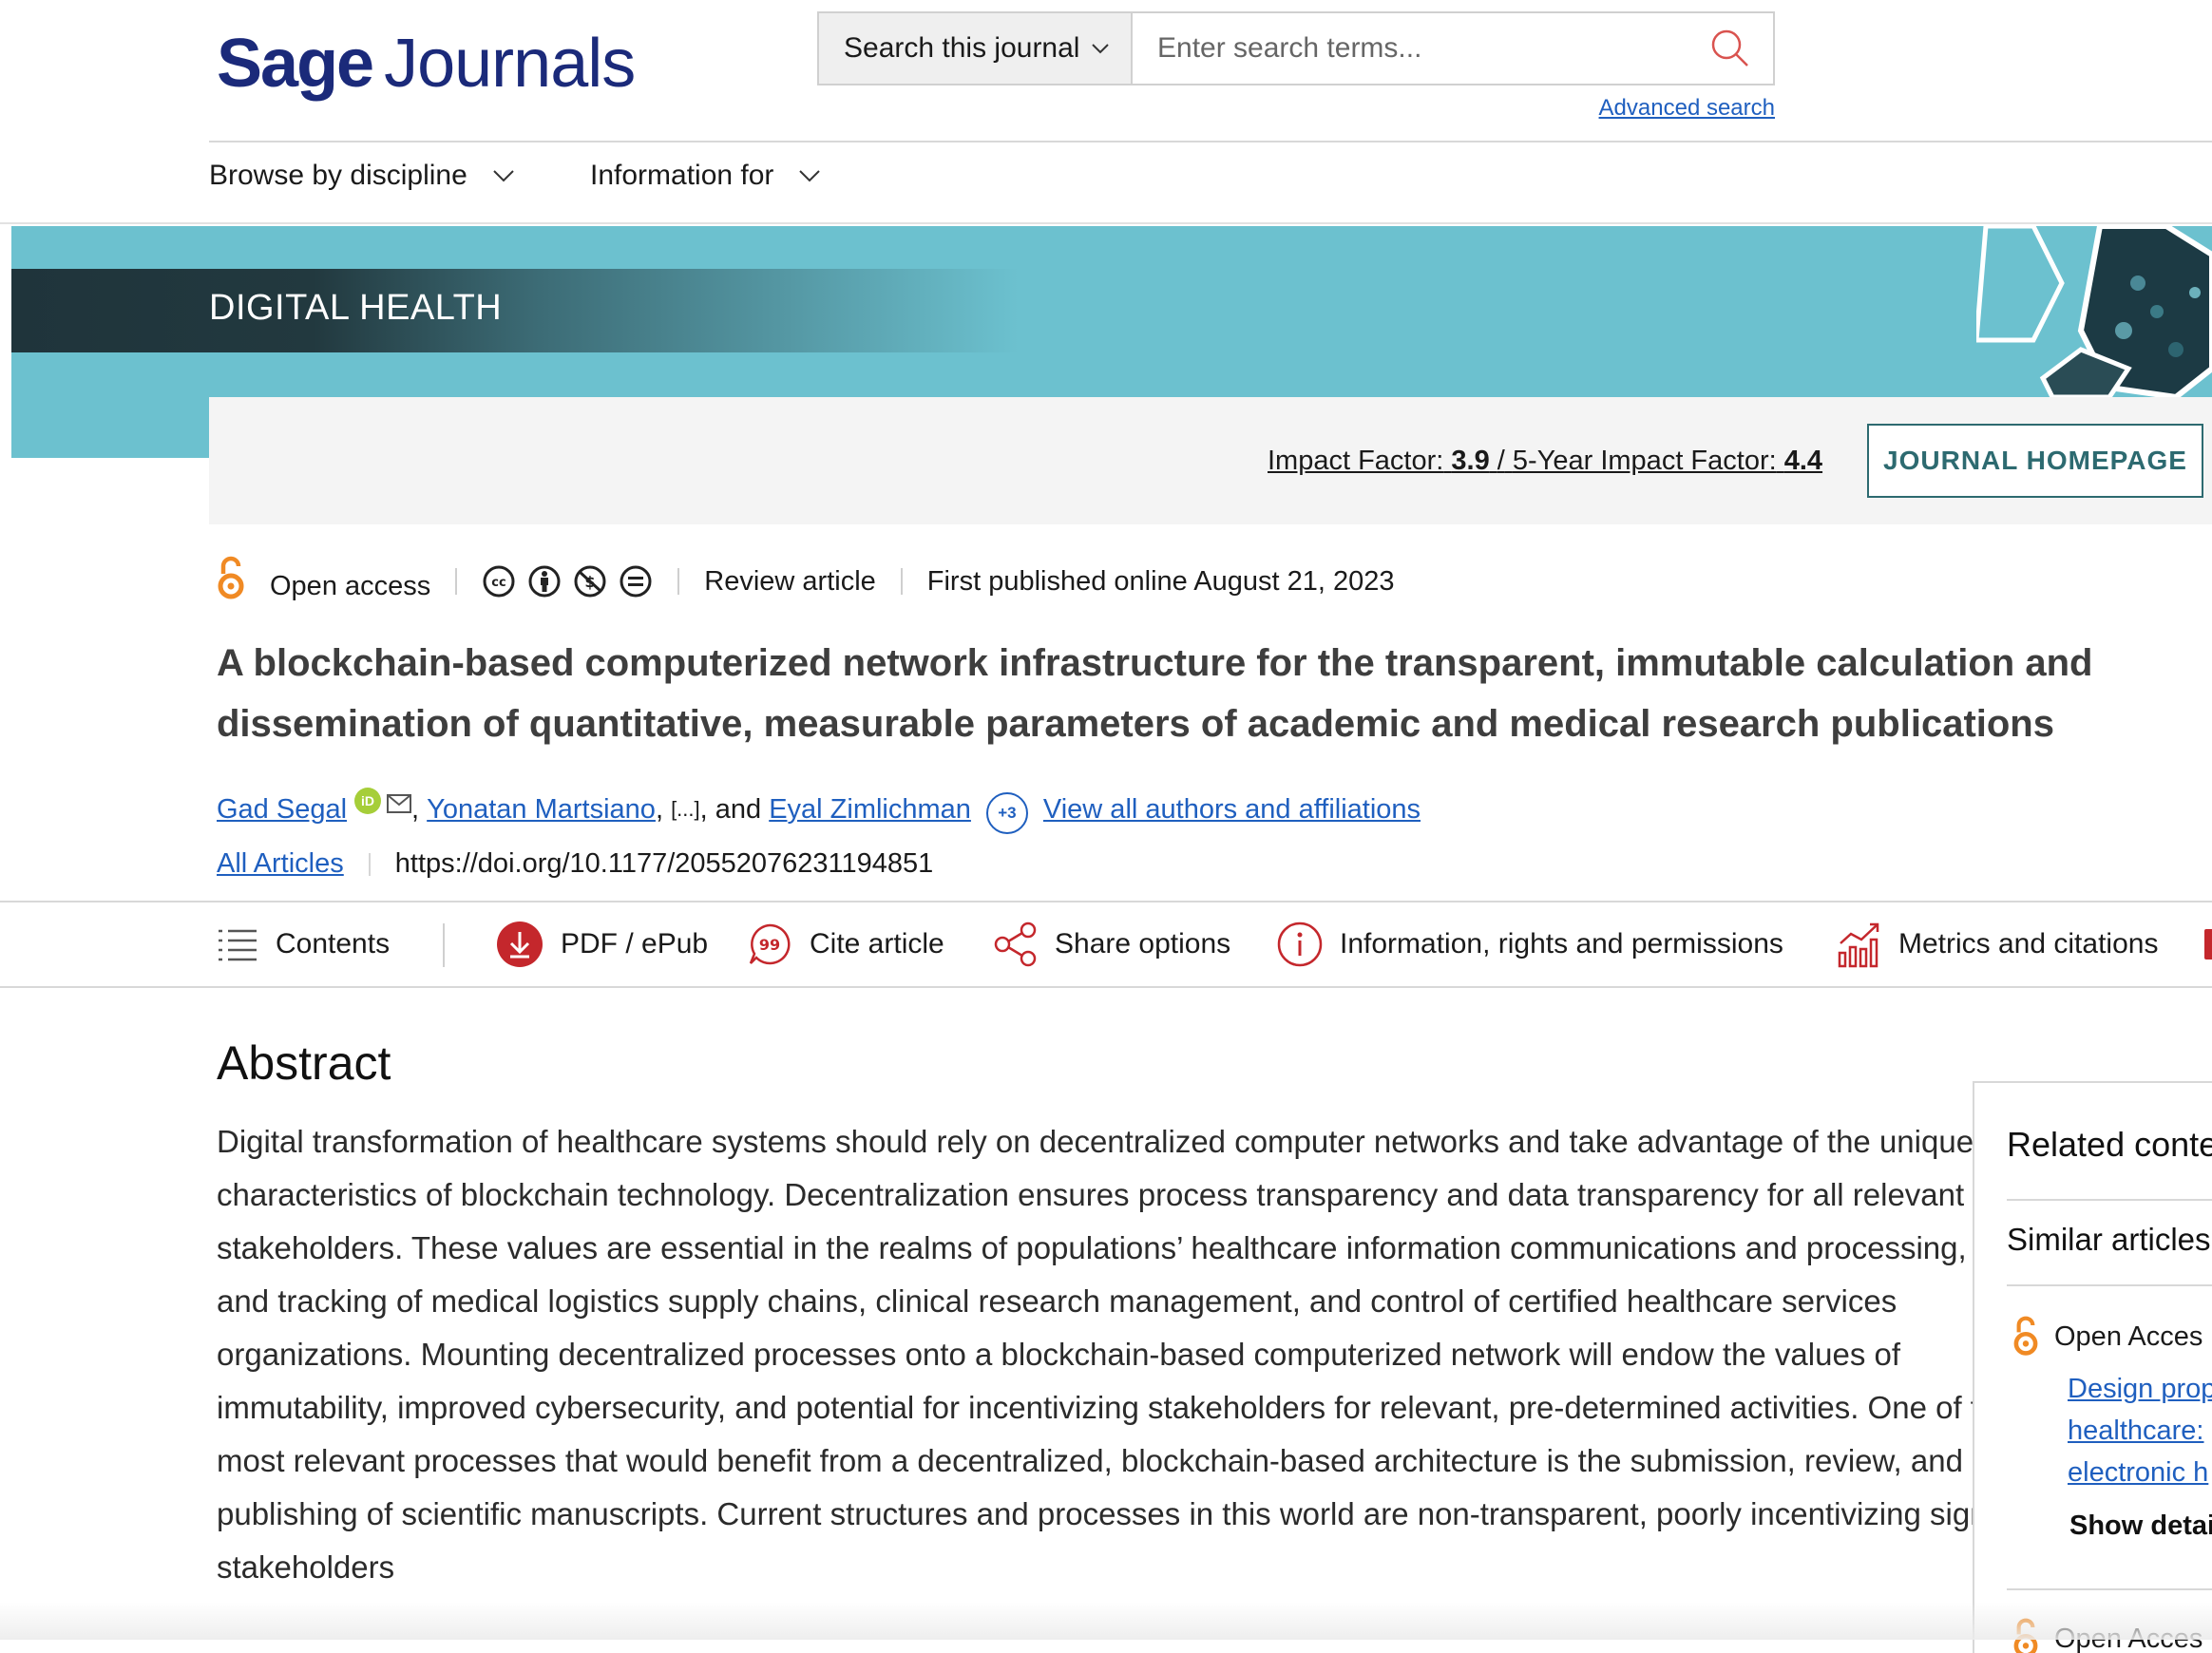 The width and height of the screenshot is (2212, 1653). I want to click on toolbar-metrics-label: Metrics and citations, so click(2028, 944).